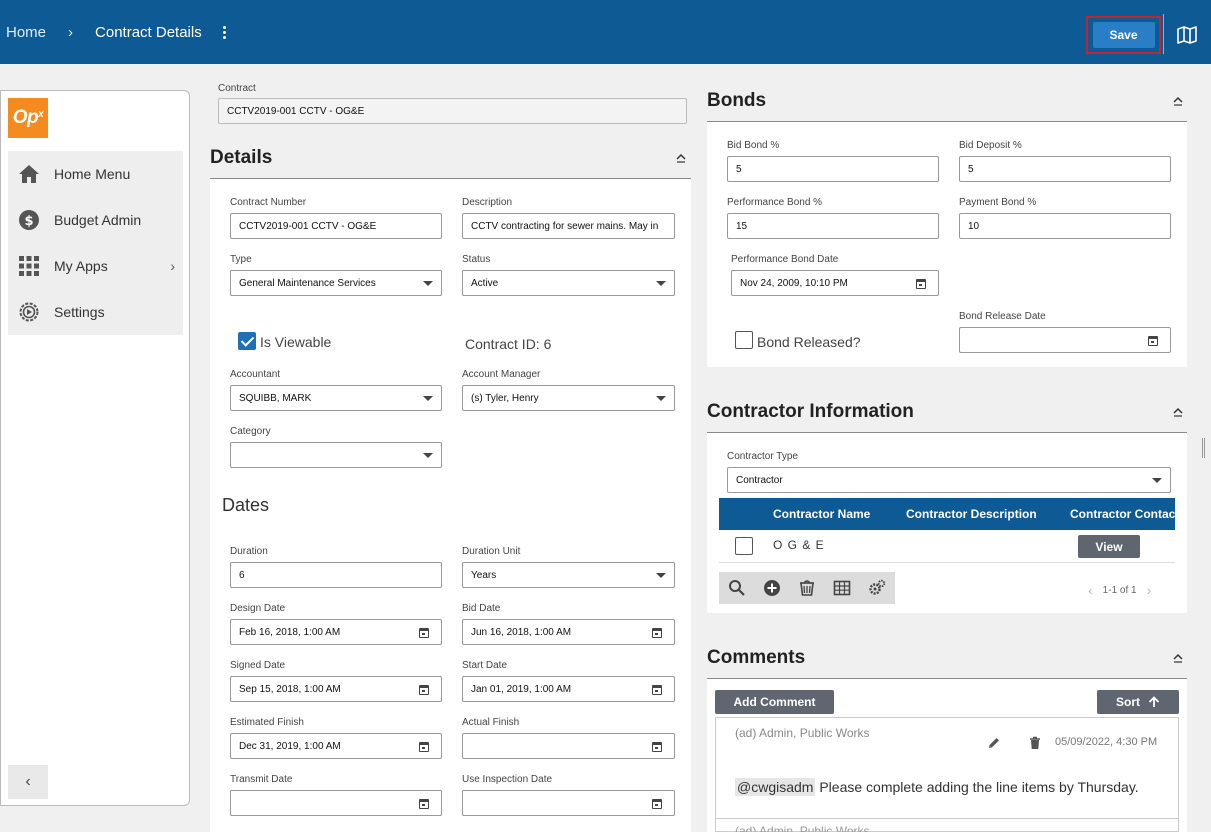 This screenshot has height=832, width=1211. I want to click on dates-title: Dates, so click(246, 505).